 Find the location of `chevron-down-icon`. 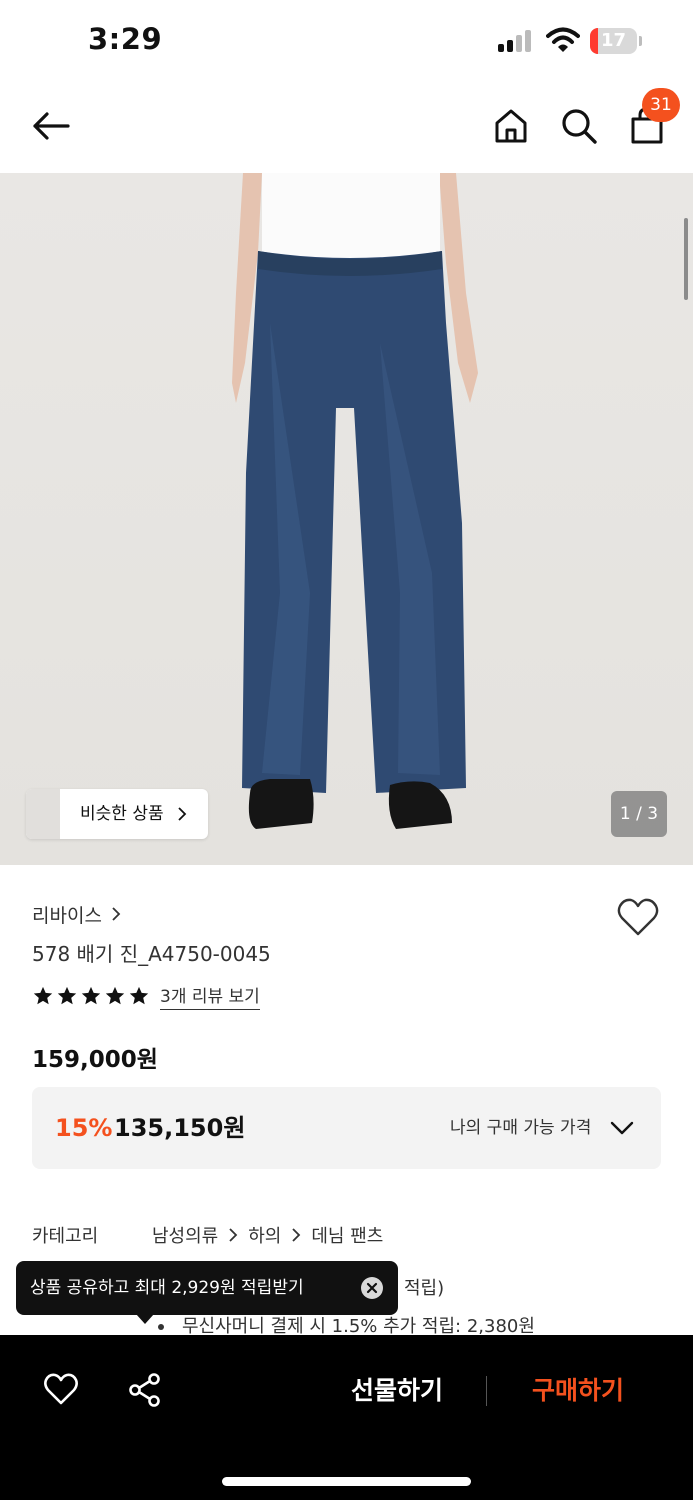

chevron-down-icon is located at coordinates (622, 1128).